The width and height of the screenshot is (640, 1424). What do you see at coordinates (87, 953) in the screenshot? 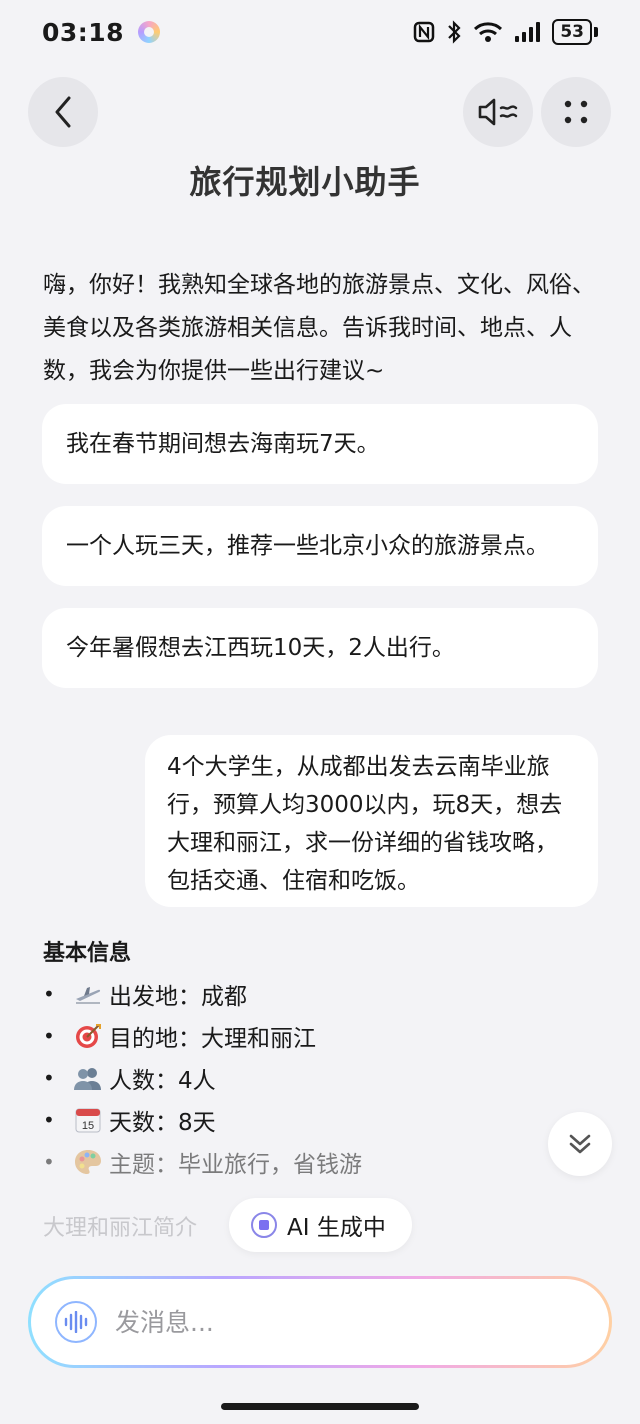
I see `reply-section-title: 基本信息` at bounding box center [87, 953].